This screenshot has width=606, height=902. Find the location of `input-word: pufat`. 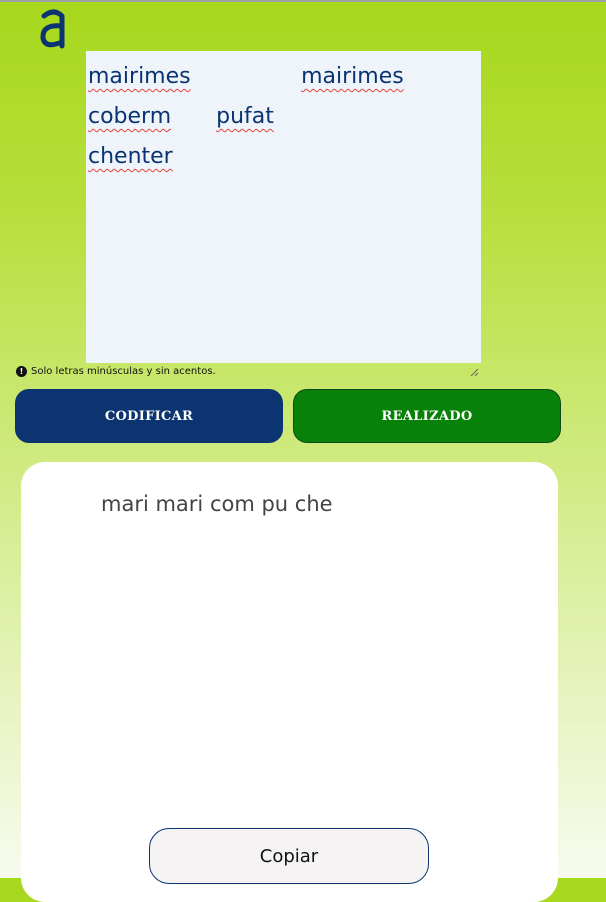

input-word: pufat is located at coordinates (245, 116).